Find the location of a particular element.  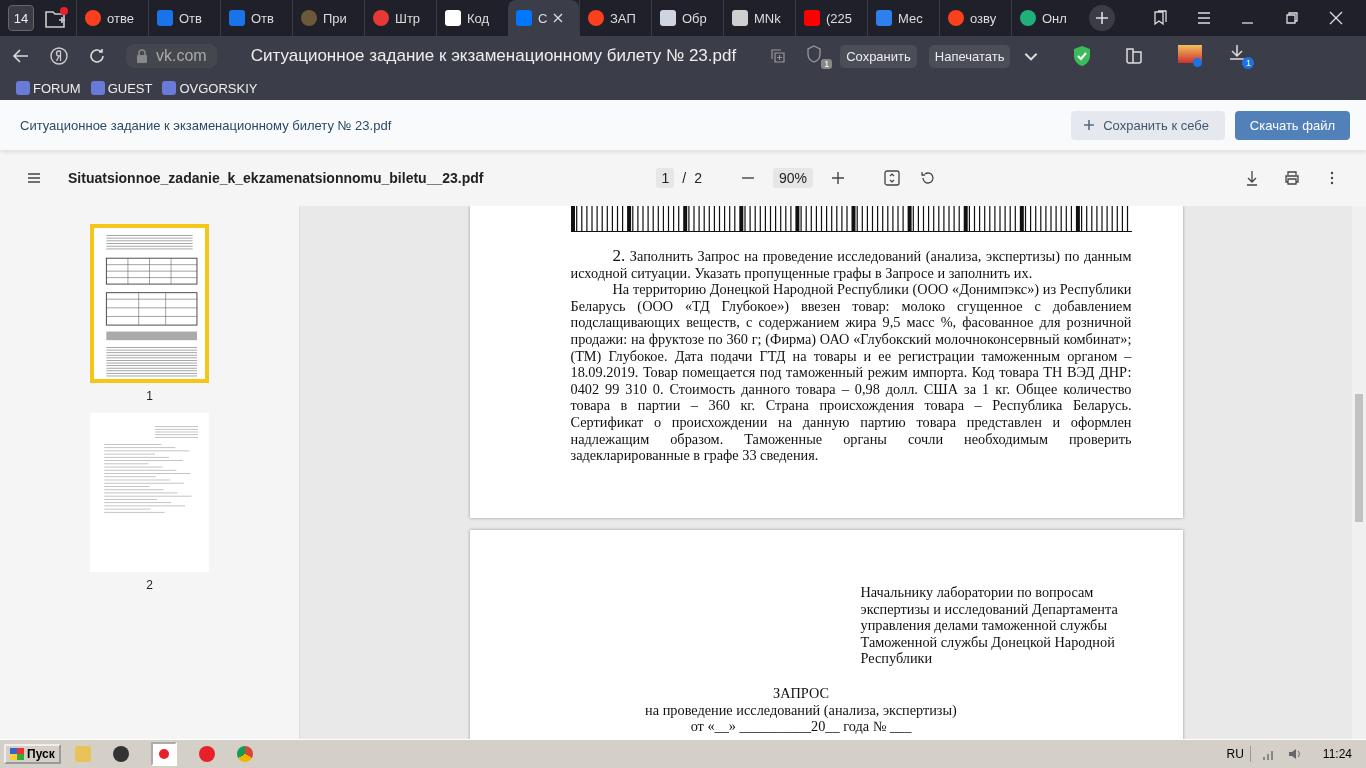

bookmark-link: OVGORSKIY is located at coordinates (210, 88).